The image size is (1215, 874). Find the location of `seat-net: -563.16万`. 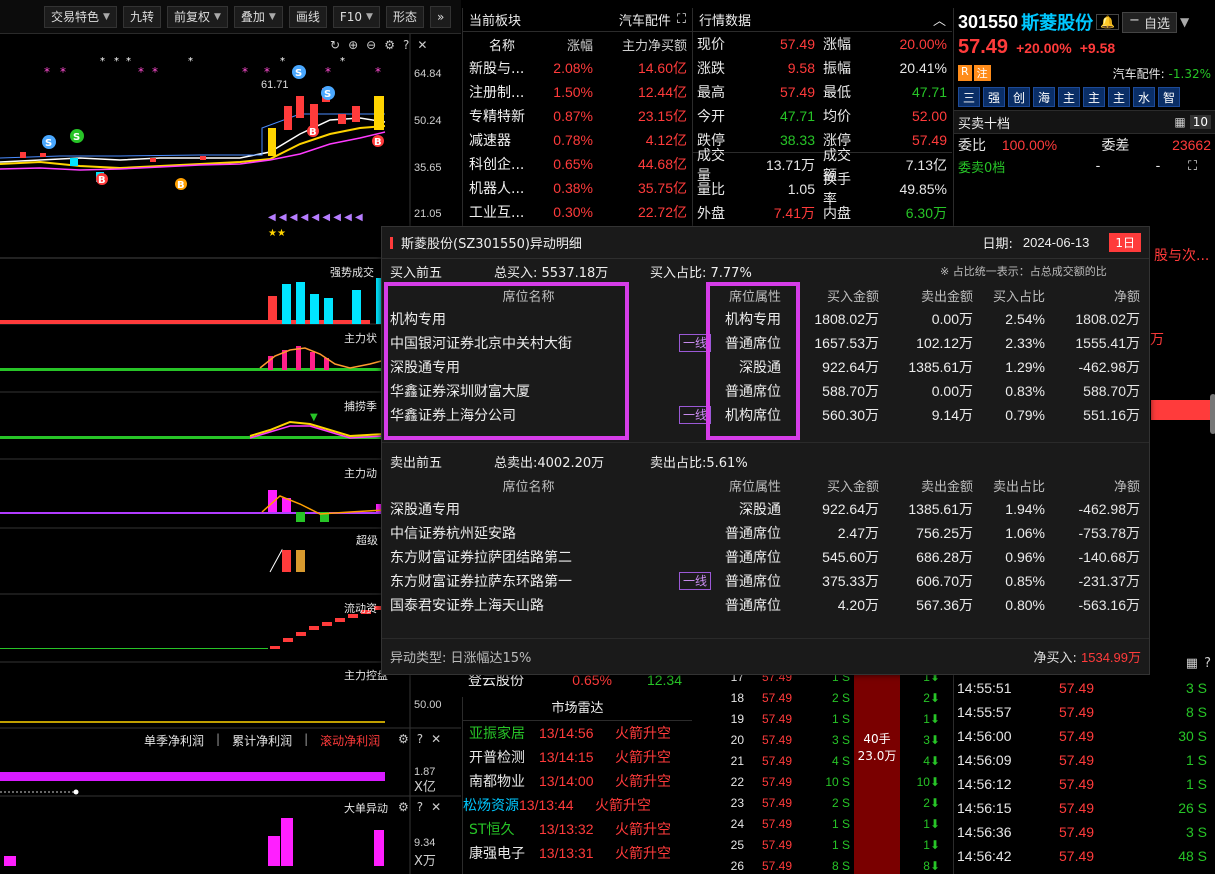

seat-net: -563.16万 is located at coordinates (1109, 605).